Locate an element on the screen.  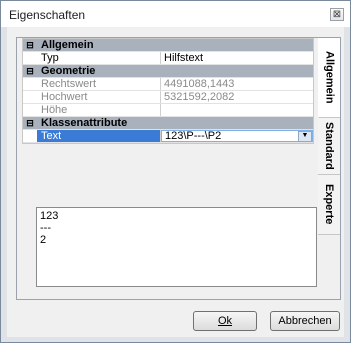
property-row-typ: Typ Hilfstext is located at coordinates (168, 58).